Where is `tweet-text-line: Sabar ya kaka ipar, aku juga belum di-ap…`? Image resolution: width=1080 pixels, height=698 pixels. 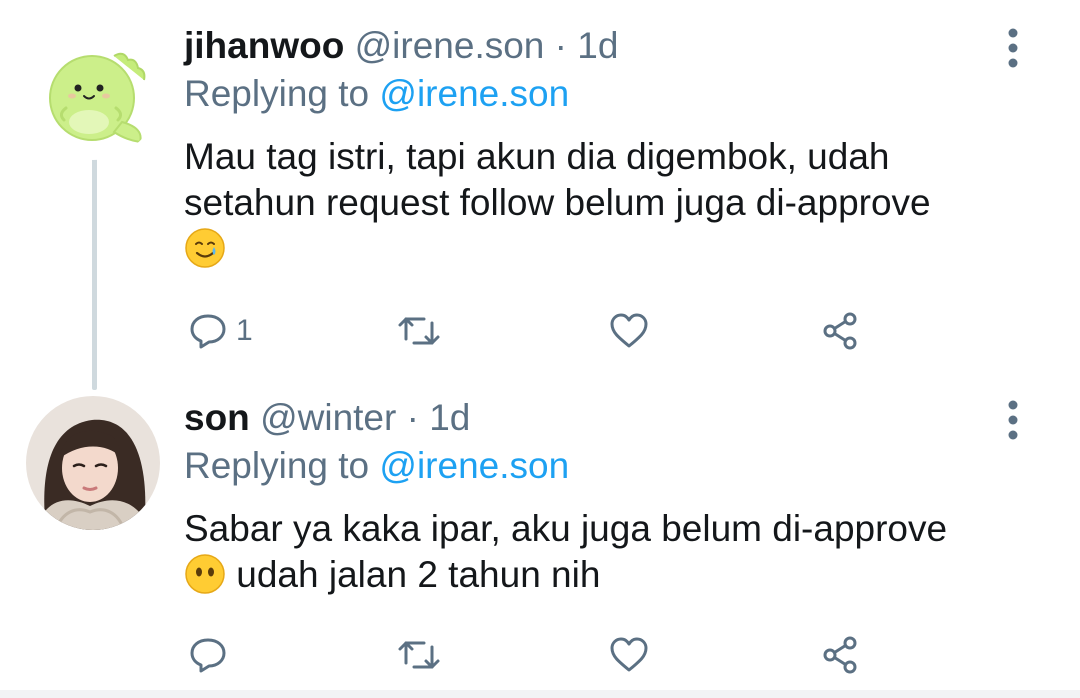
tweet-text-line: Sabar ya kaka ipar, aku juga belum di-ap… is located at coordinates (566, 528).